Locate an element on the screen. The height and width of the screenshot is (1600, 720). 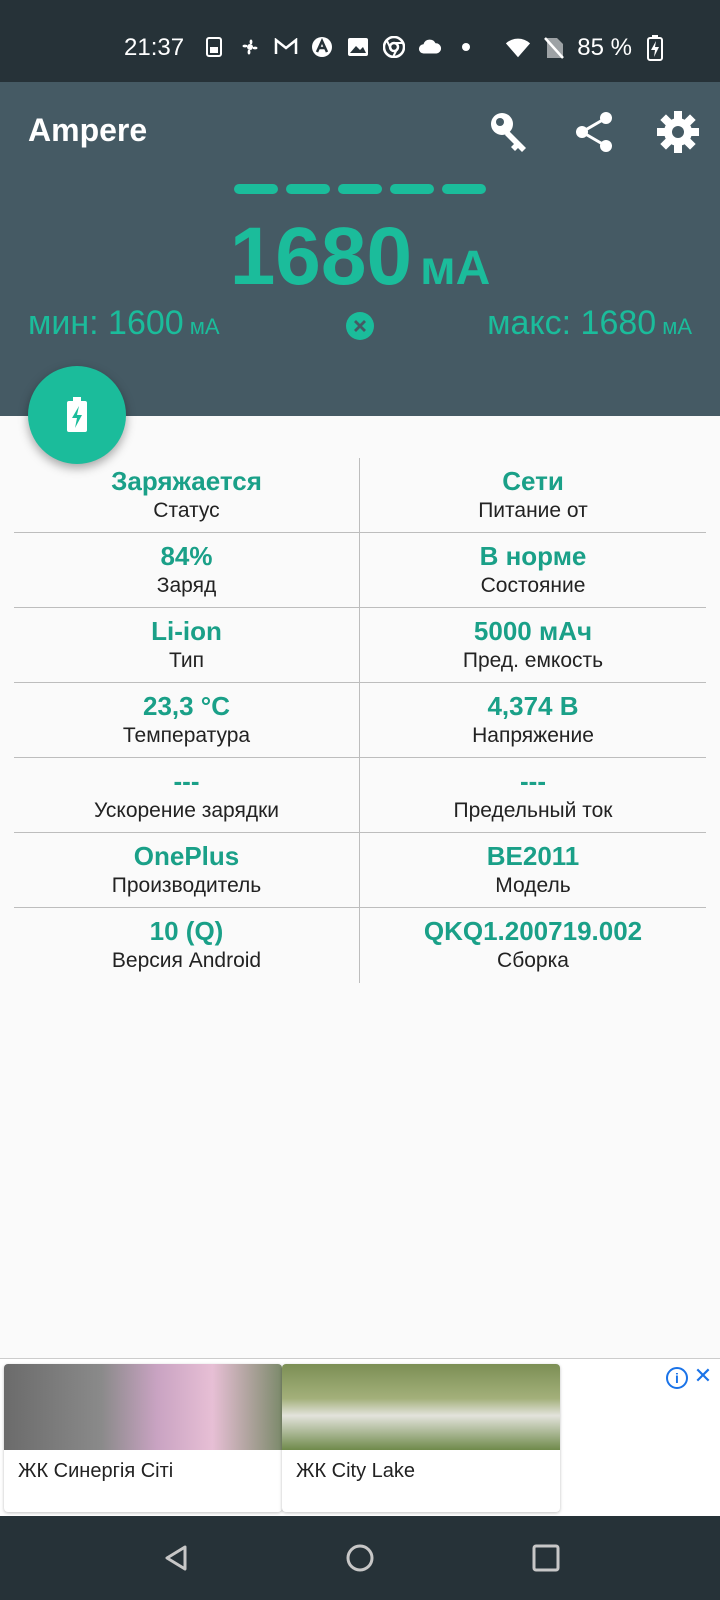
info-label: Состояние is located at coordinates (533, 585).